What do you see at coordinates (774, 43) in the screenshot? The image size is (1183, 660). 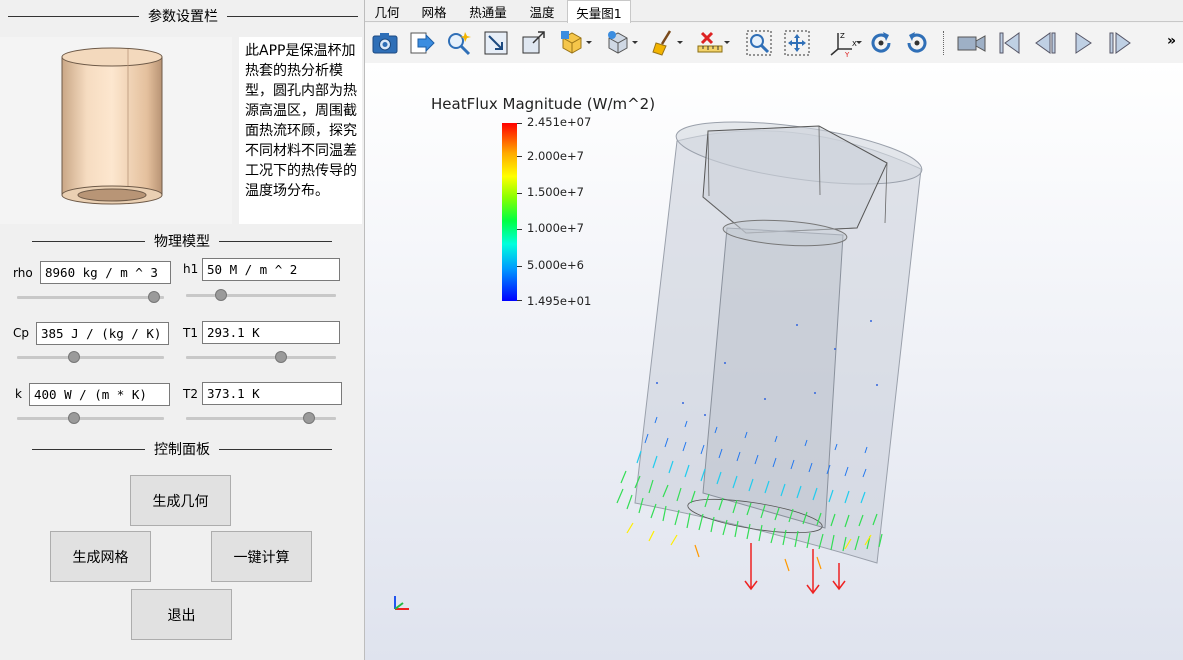 I see `viewer-toolbar: ZXY »` at bounding box center [774, 43].